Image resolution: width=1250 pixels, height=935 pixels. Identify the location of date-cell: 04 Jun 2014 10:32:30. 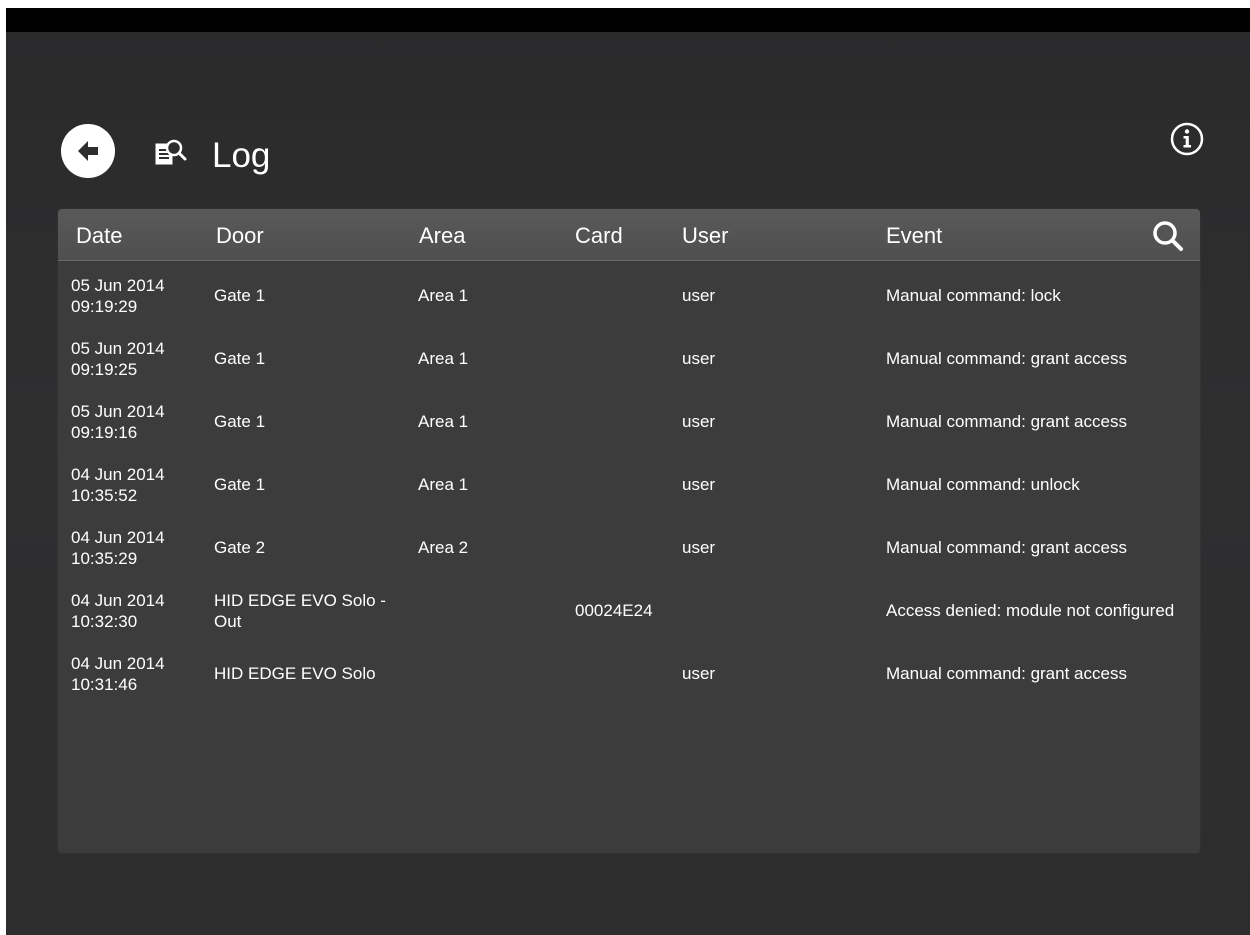
(118, 610).